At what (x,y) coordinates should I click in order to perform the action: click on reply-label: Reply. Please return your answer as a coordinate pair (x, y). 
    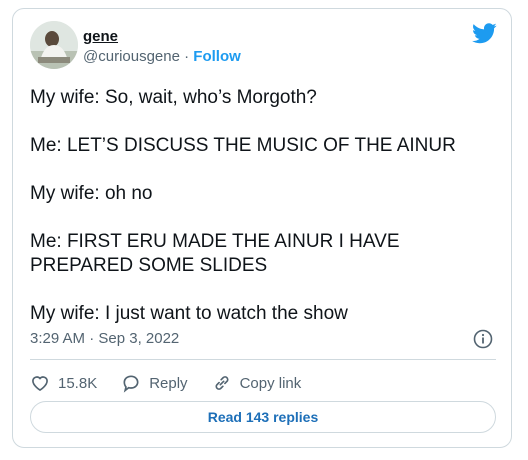
    Looking at the image, I should click on (168, 383).